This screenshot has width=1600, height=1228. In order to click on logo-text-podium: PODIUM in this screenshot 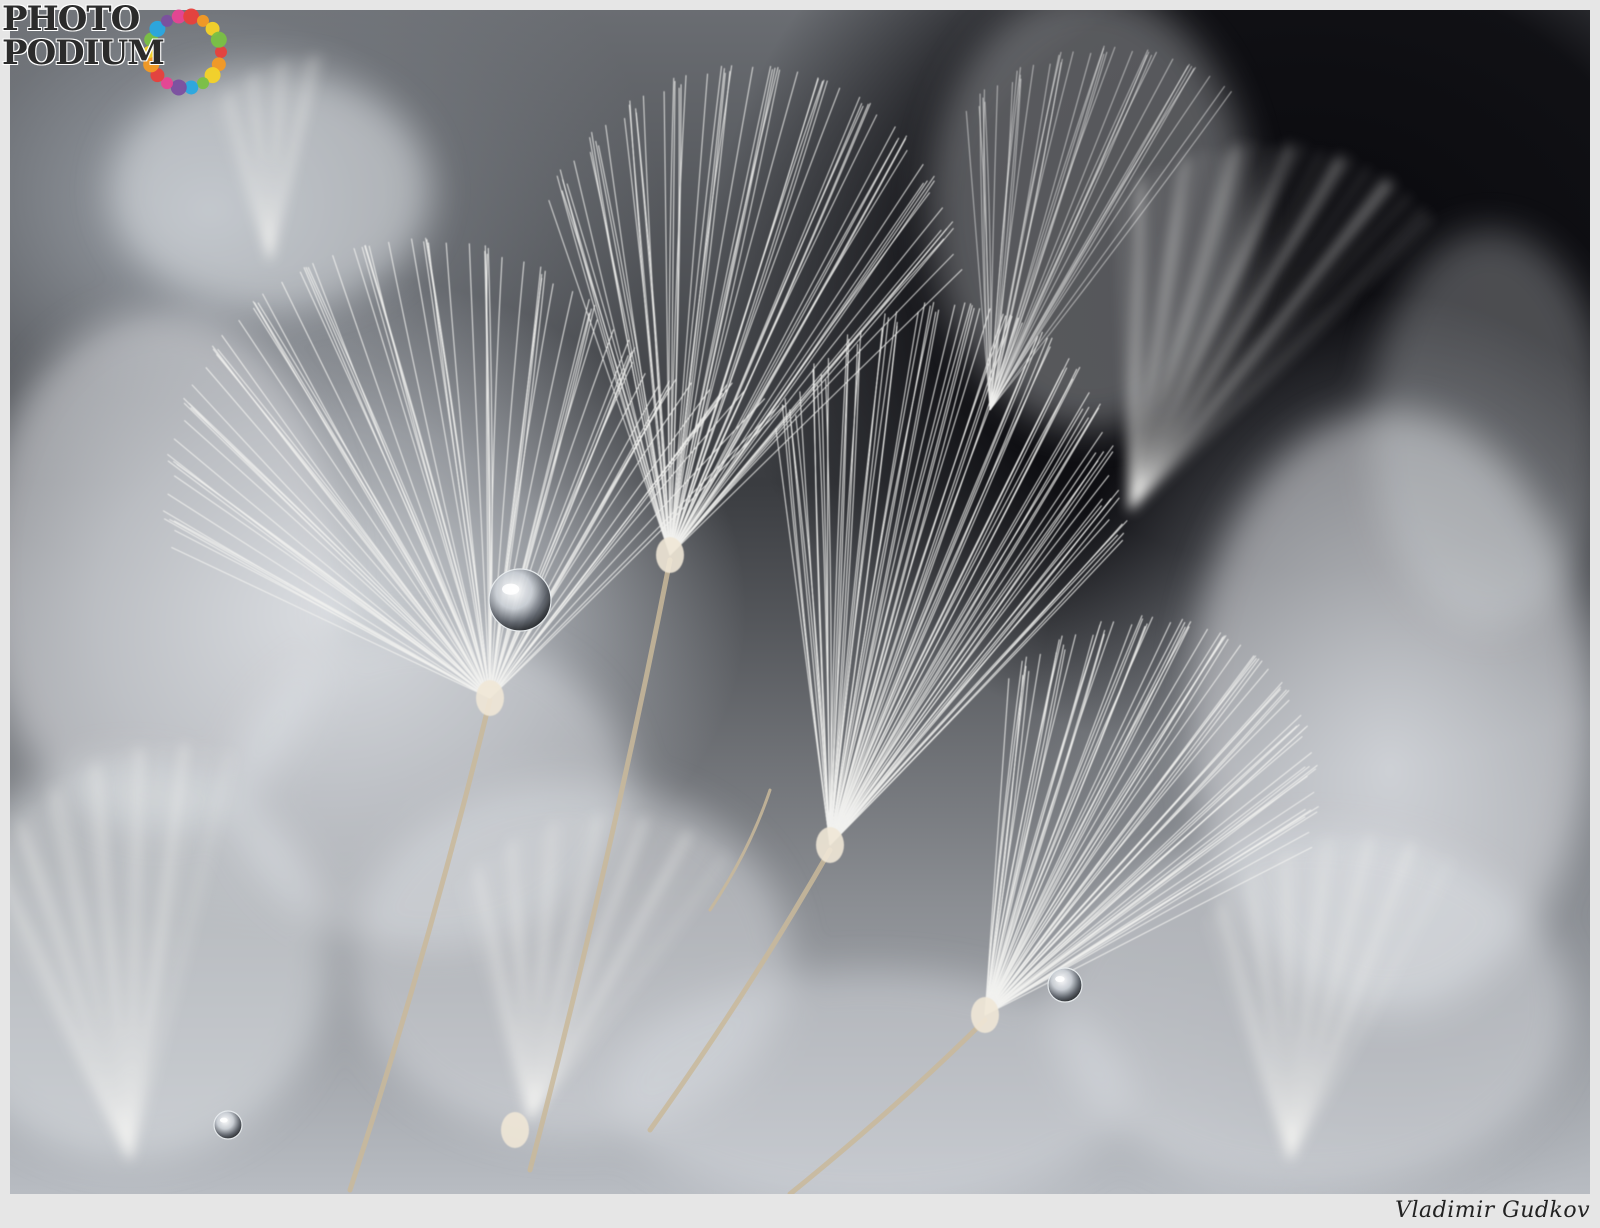, I will do `click(83, 53)`.